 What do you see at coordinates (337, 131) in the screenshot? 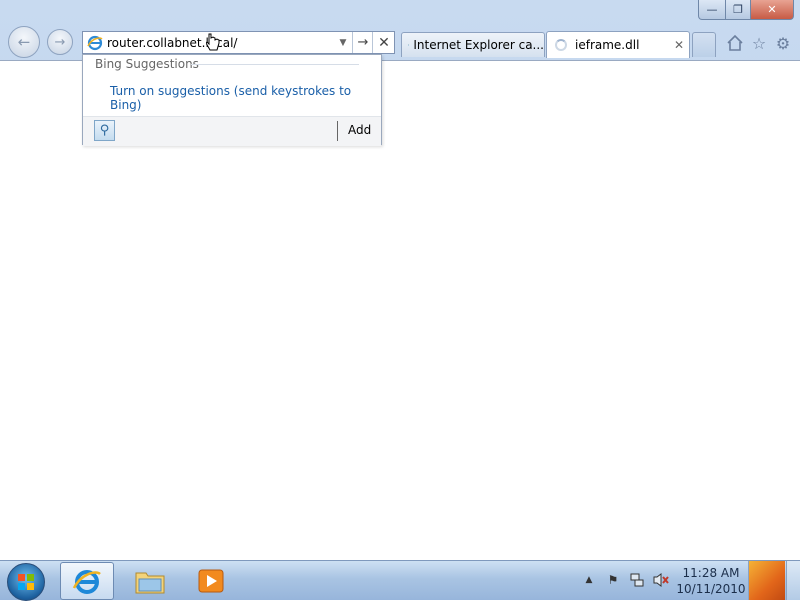
I see `footer-divider` at bounding box center [337, 131].